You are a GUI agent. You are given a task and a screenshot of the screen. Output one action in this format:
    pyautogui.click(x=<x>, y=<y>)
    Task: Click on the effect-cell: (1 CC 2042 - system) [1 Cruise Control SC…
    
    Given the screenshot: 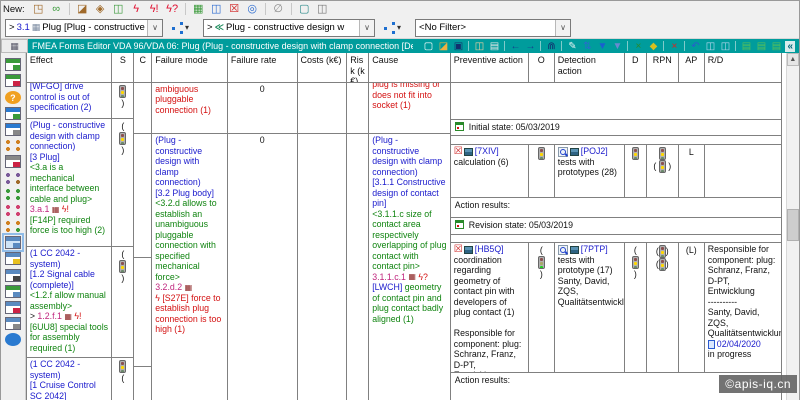 What is the action you would take?
    pyautogui.click(x=69, y=379)
    